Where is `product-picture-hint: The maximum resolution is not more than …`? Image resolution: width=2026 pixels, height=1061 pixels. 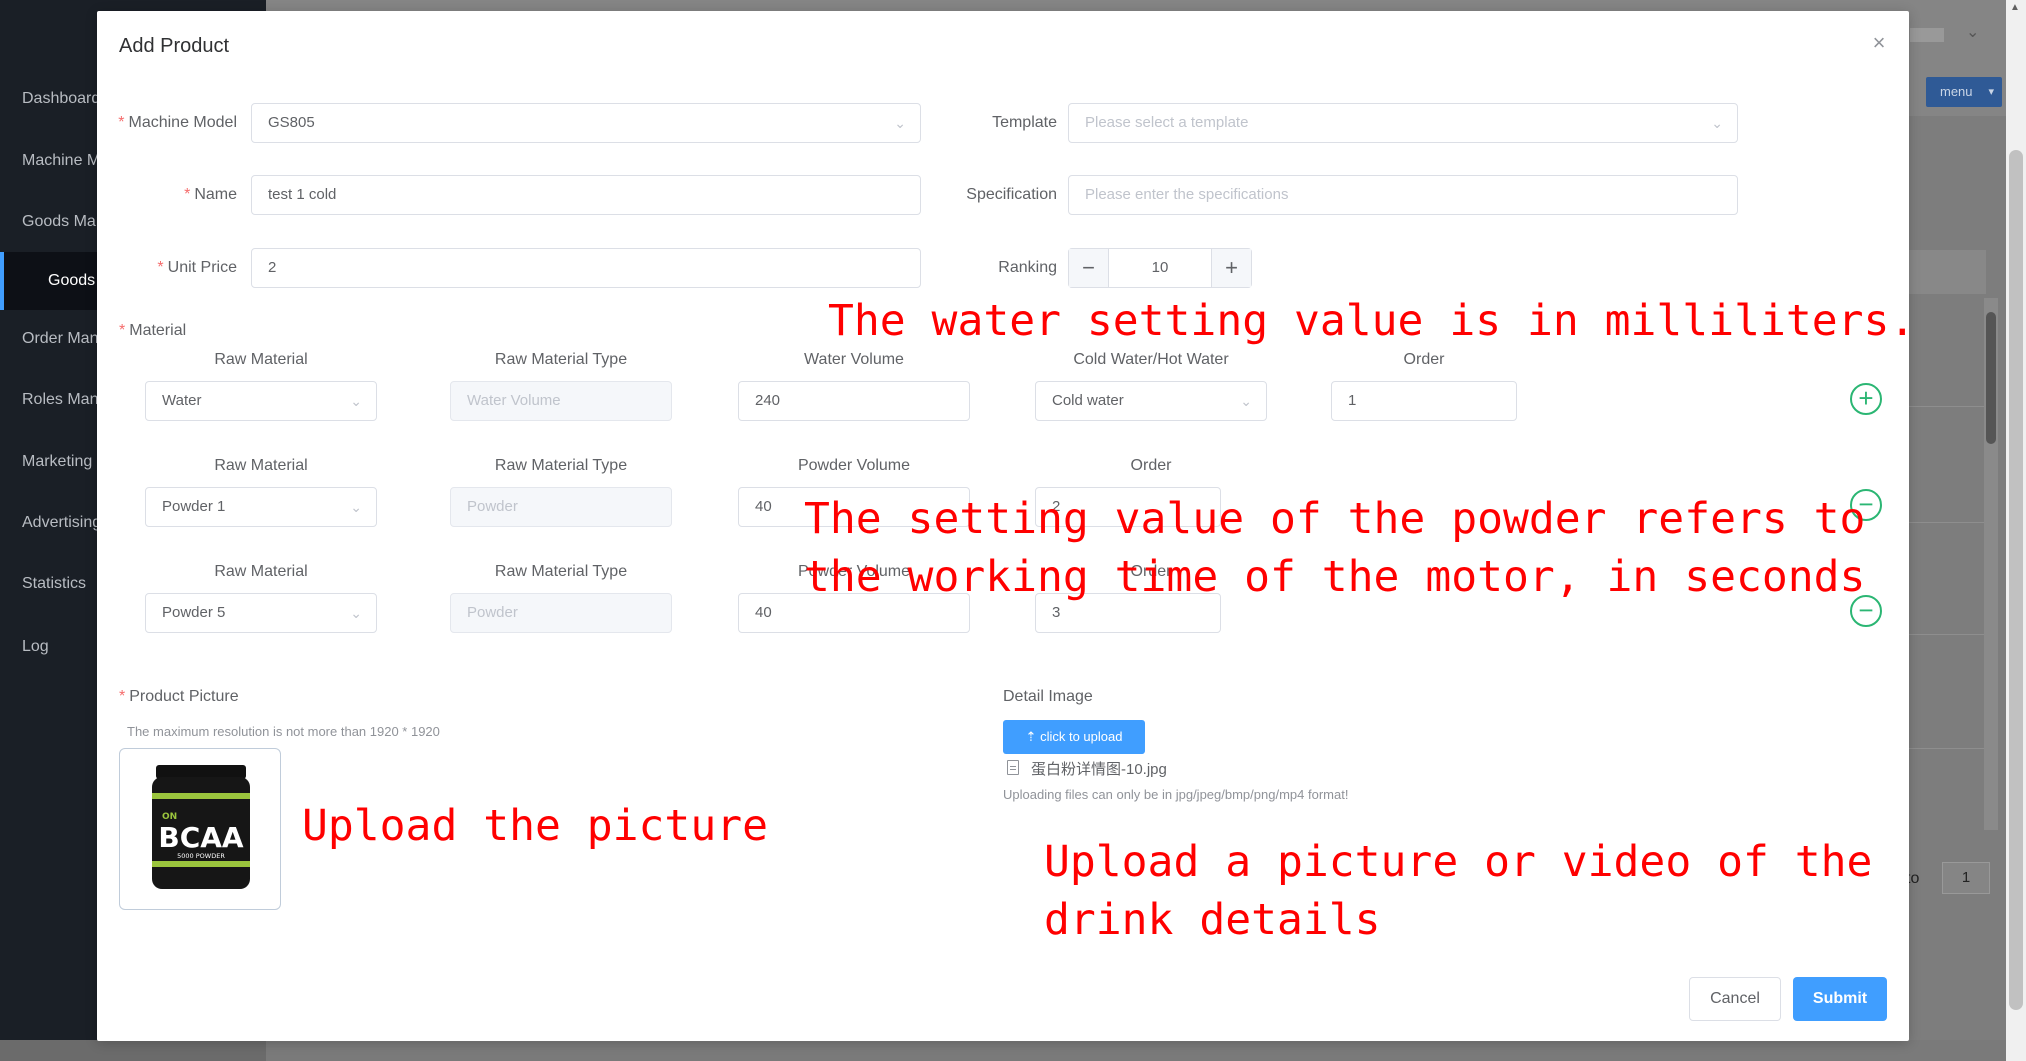 product-picture-hint: The maximum resolution is not more than … is located at coordinates (283, 731).